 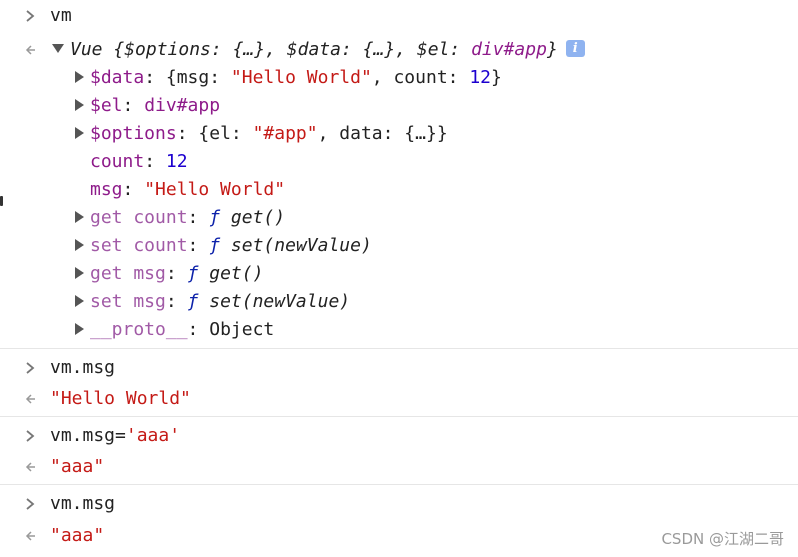 I want to click on accessor-row: get count: ƒ get(), so click(x=399, y=218).